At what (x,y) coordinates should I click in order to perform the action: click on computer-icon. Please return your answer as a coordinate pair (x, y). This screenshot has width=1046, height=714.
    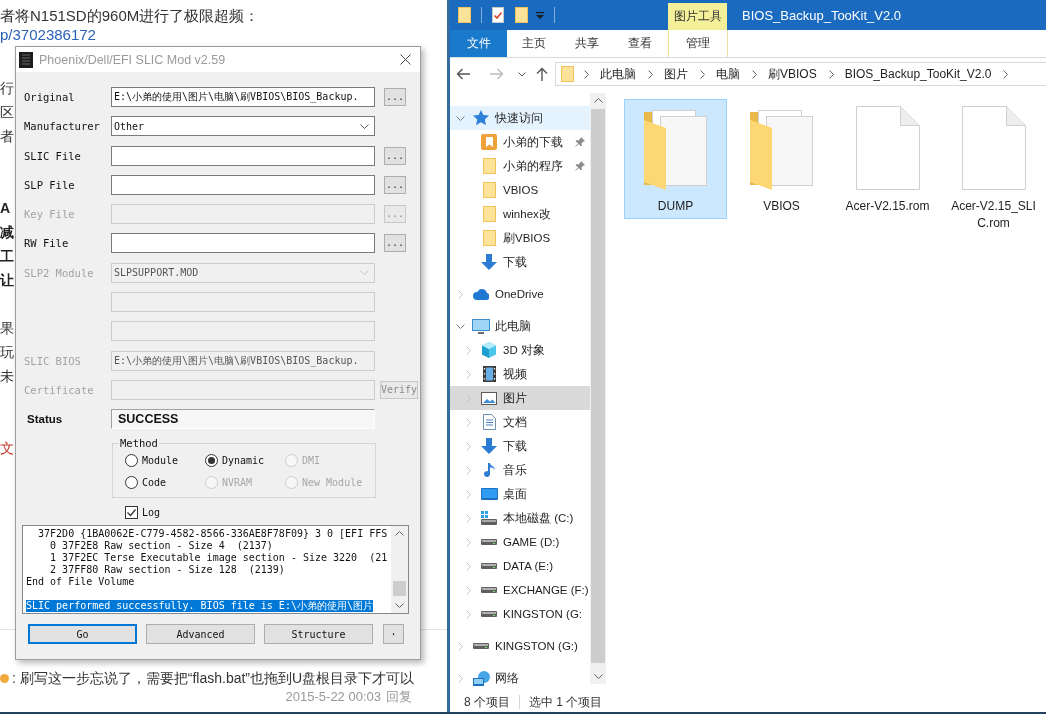
    Looking at the image, I should click on (481, 326).